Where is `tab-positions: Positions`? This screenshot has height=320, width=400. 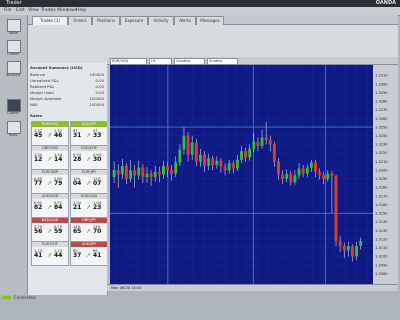
tab-positions: Positions is located at coordinates (106, 20).